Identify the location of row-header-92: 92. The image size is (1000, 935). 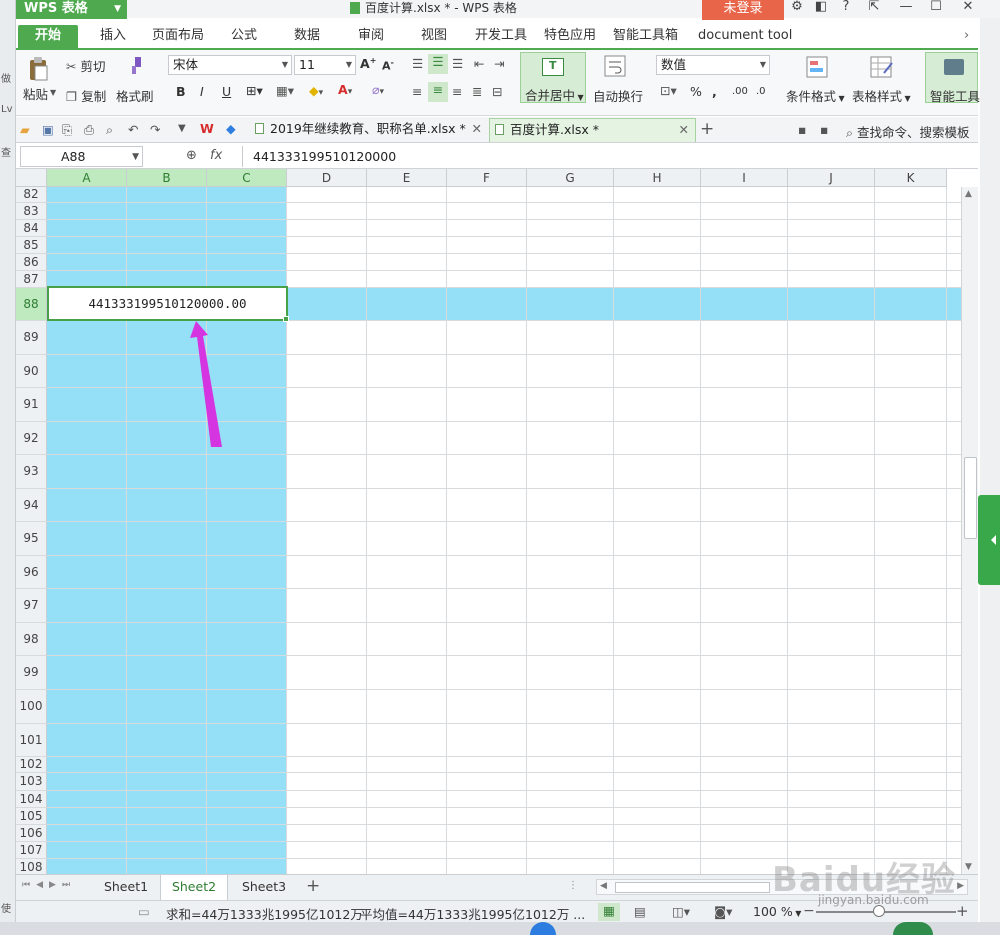
(31, 438).